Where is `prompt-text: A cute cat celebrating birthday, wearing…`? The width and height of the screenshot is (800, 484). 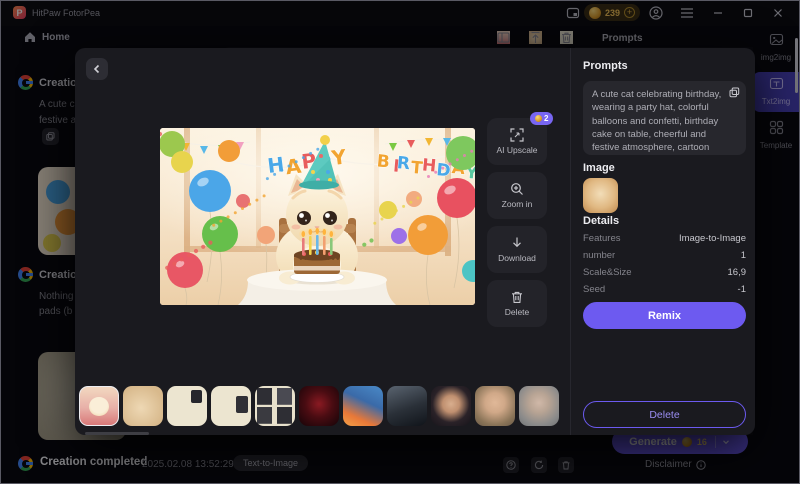
prompt-text: A cute cat celebrating birthday, wearing… is located at coordinates (657, 121).